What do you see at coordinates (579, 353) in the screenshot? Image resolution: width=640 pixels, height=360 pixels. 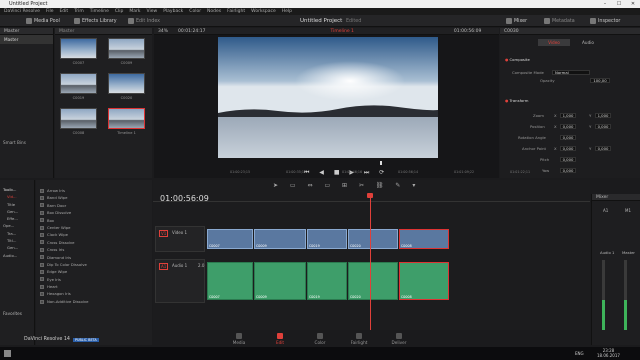 I see `keyboard-language: ENG` at bounding box center [579, 353].